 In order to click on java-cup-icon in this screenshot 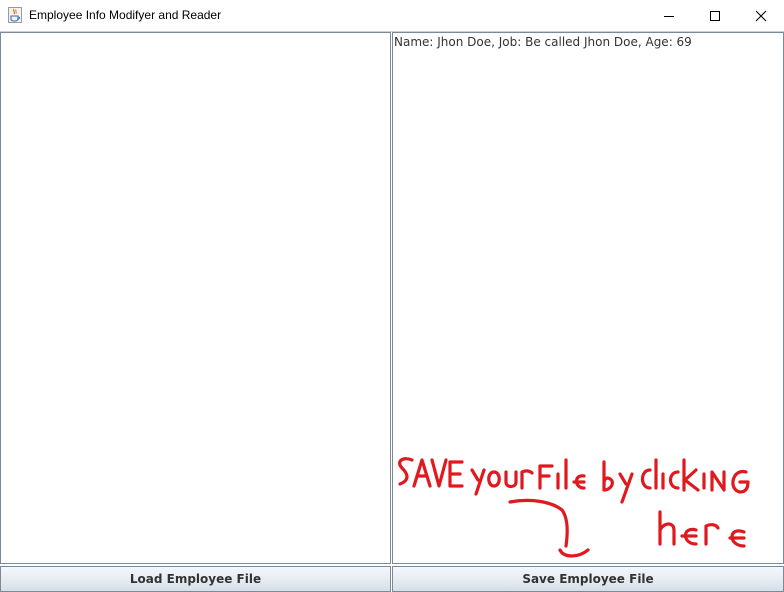, I will do `click(15, 15)`.